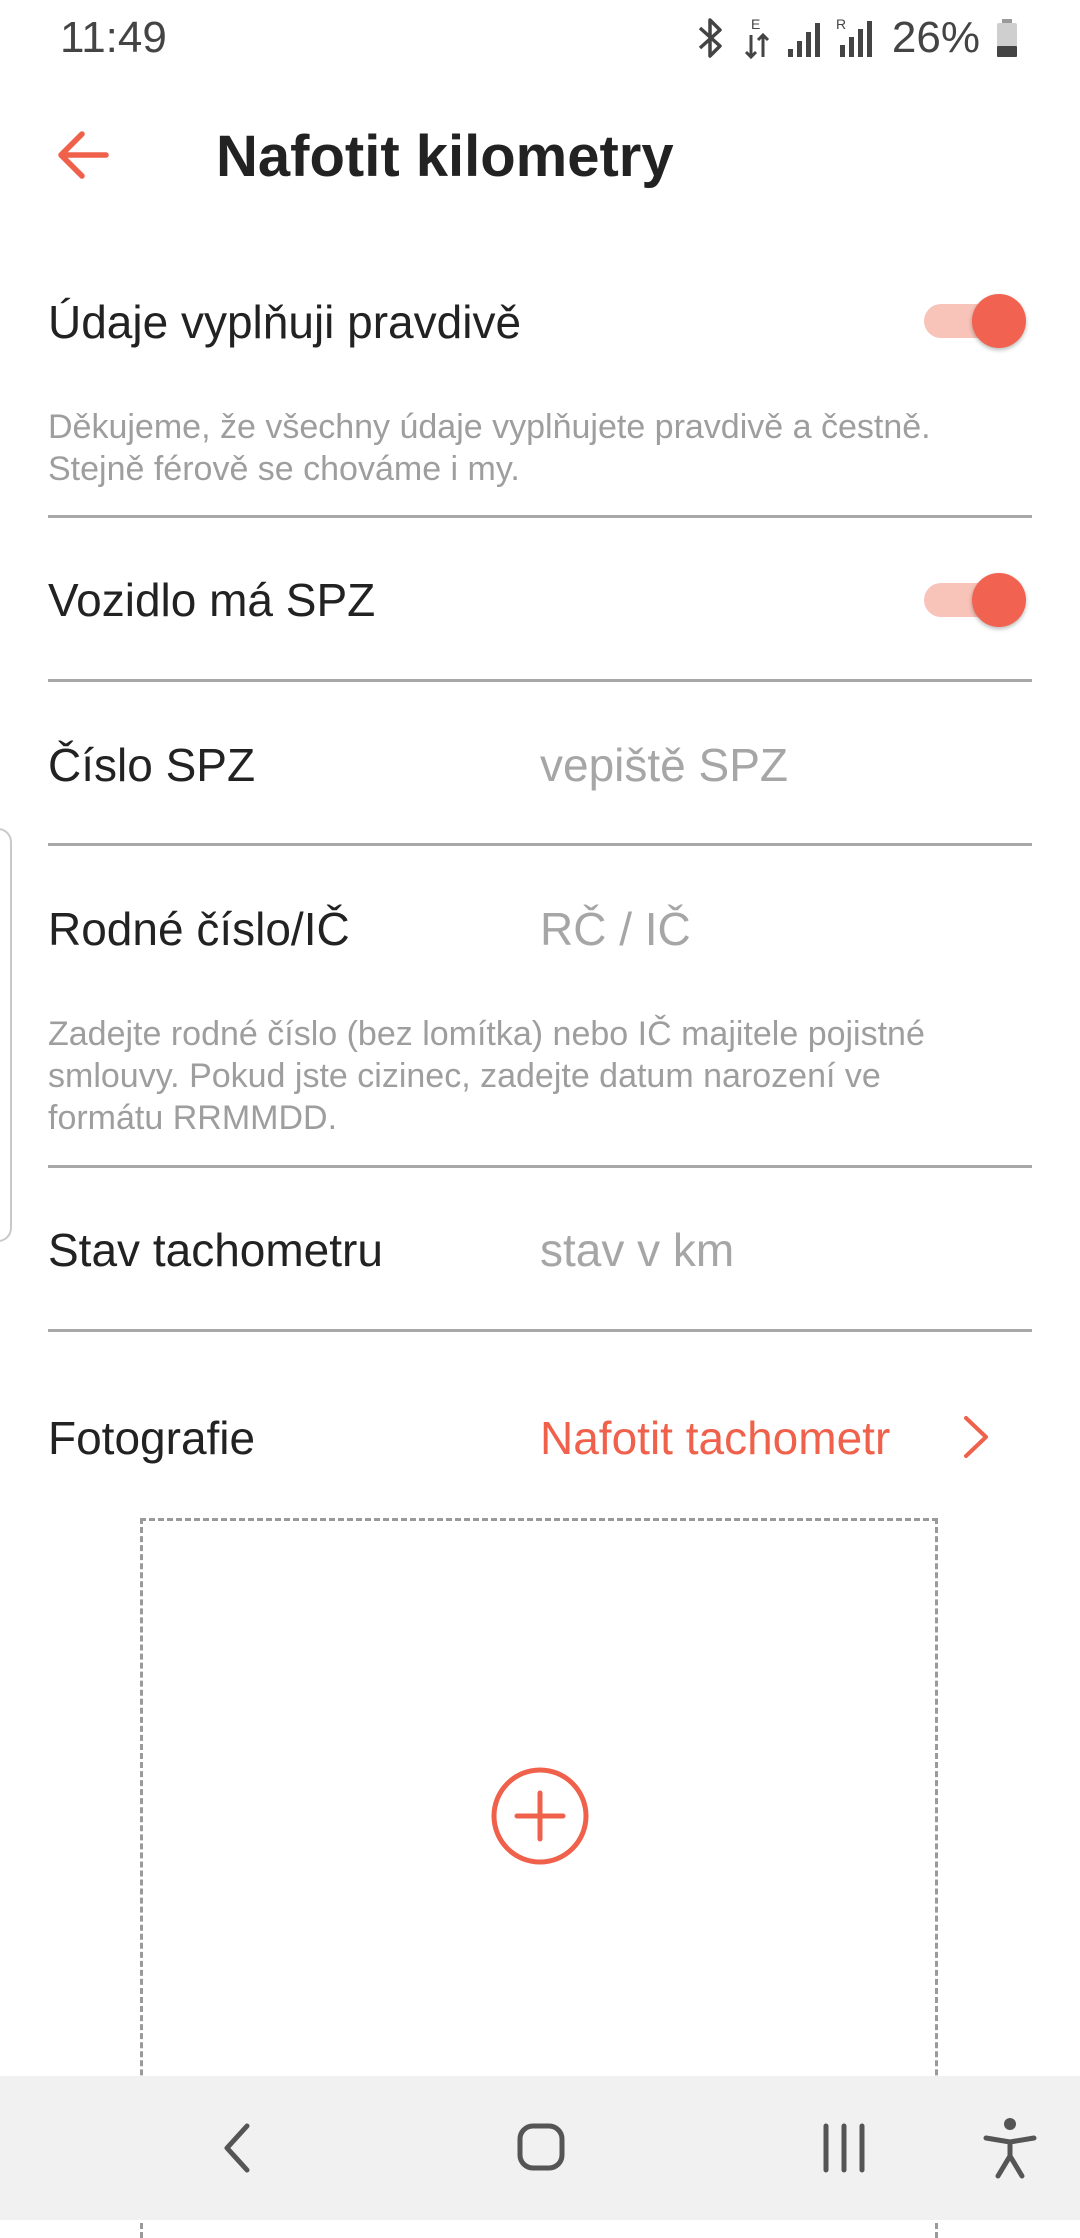 The image size is (1080, 2238). Describe the element at coordinates (152, 1438) in the screenshot. I see `photo-label: Fotografie` at that location.